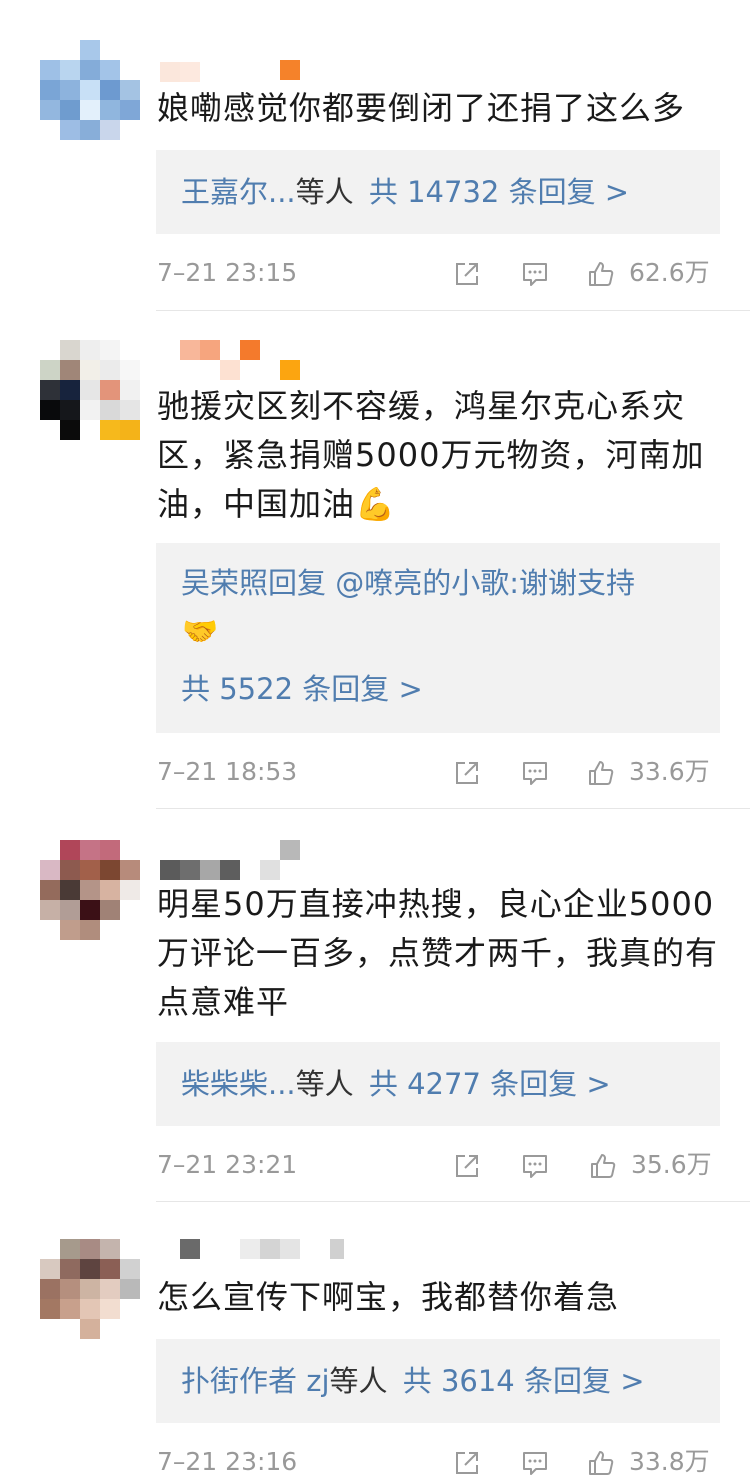 This screenshot has width=750, height=1479. What do you see at coordinates (669, 772) in the screenshot?
I see `like-count: 33.6万` at bounding box center [669, 772].